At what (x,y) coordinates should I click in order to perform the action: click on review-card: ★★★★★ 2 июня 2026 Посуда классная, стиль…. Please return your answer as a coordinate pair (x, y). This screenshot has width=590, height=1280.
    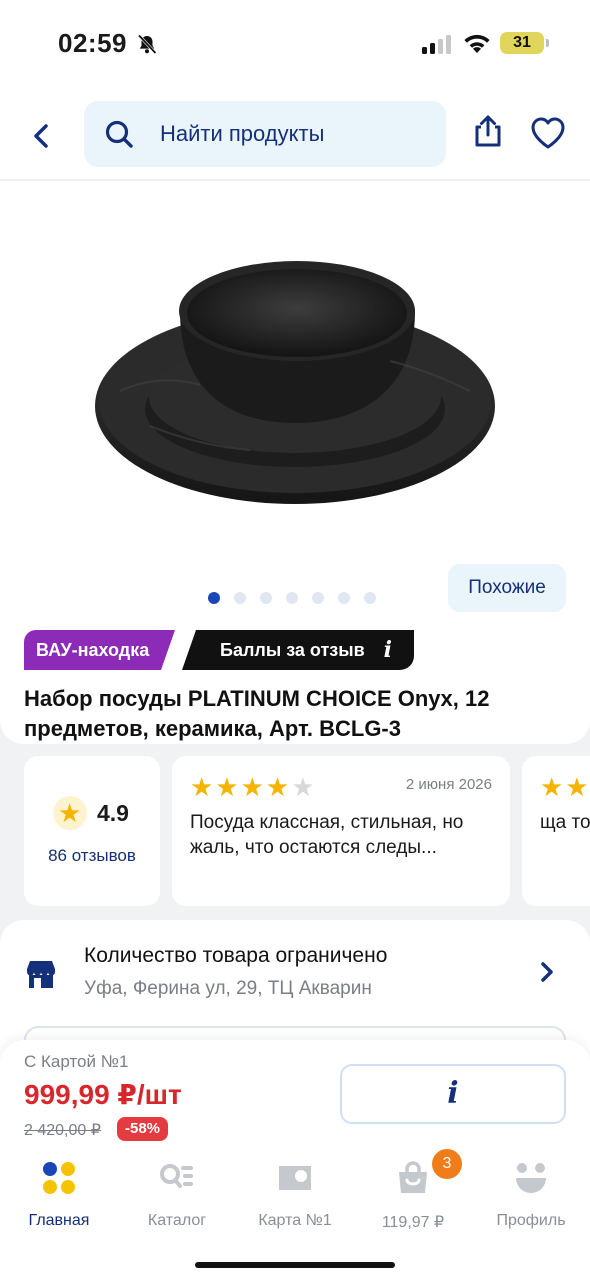
    Looking at the image, I should click on (341, 831).